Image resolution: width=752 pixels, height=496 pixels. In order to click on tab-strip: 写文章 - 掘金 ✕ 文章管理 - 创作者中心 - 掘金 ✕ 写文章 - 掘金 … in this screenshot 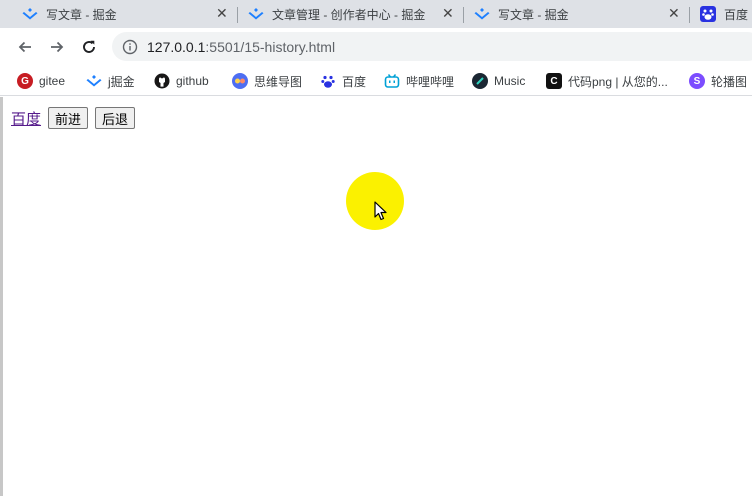, I will do `click(376, 14)`.